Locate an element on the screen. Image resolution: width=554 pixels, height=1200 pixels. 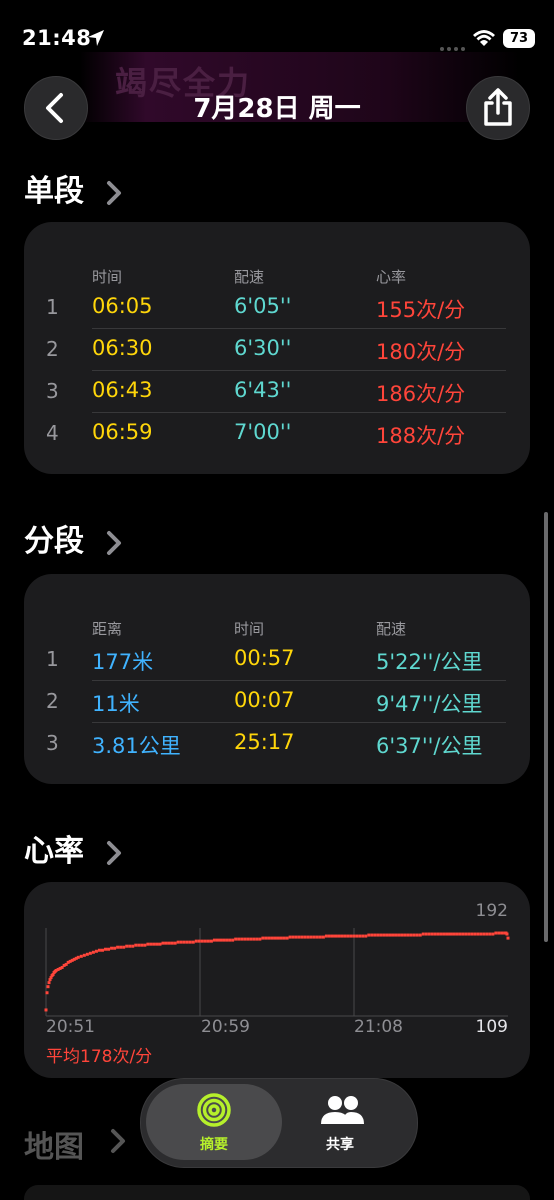
x-tick-label: 20:51 is located at coordinates (70, 1027).